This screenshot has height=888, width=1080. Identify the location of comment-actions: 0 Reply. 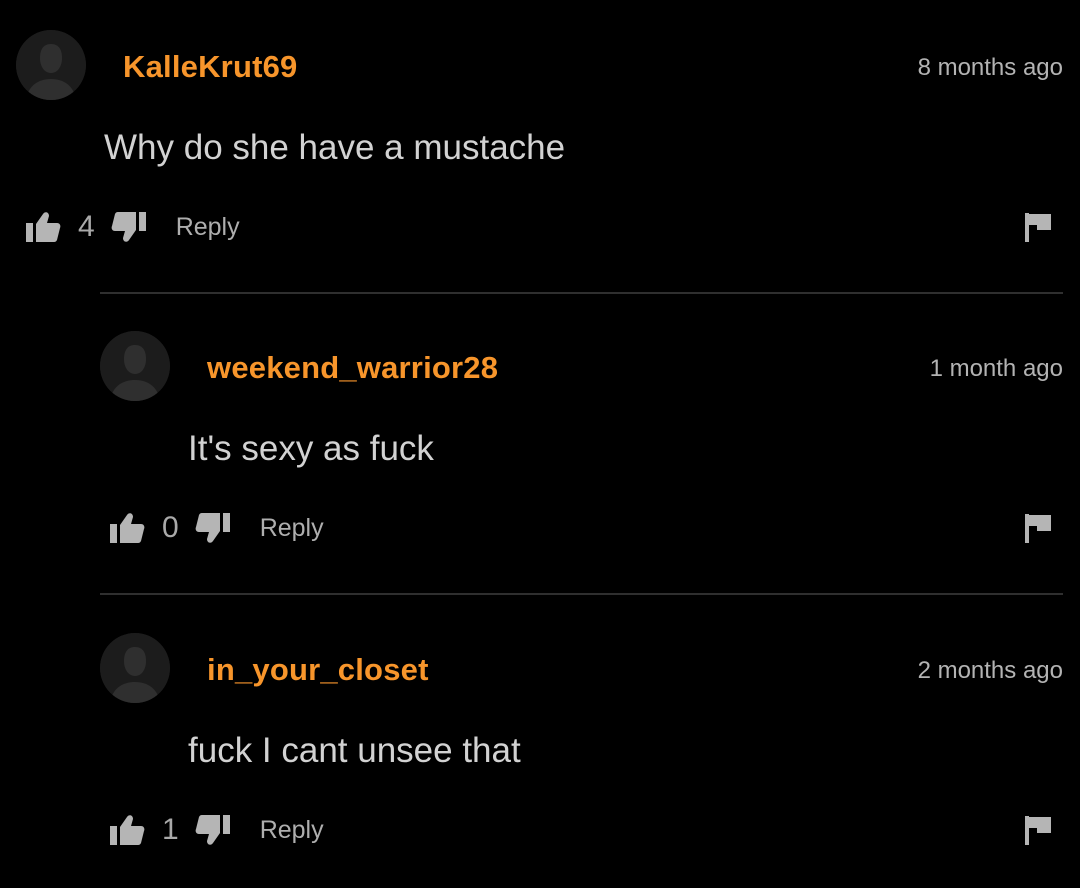
(216, 528).